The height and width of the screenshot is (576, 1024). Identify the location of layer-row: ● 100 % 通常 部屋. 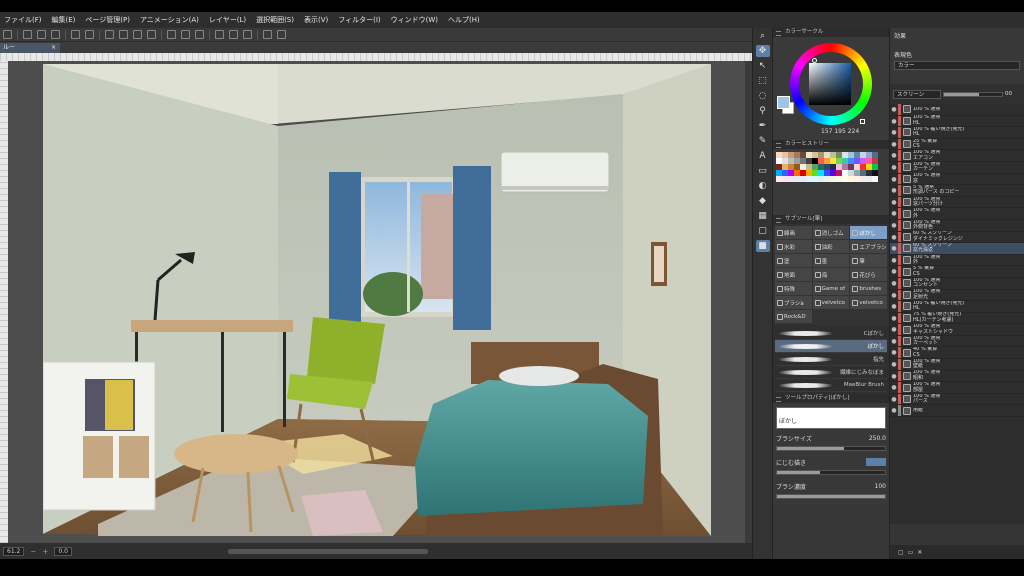
(957, 388).